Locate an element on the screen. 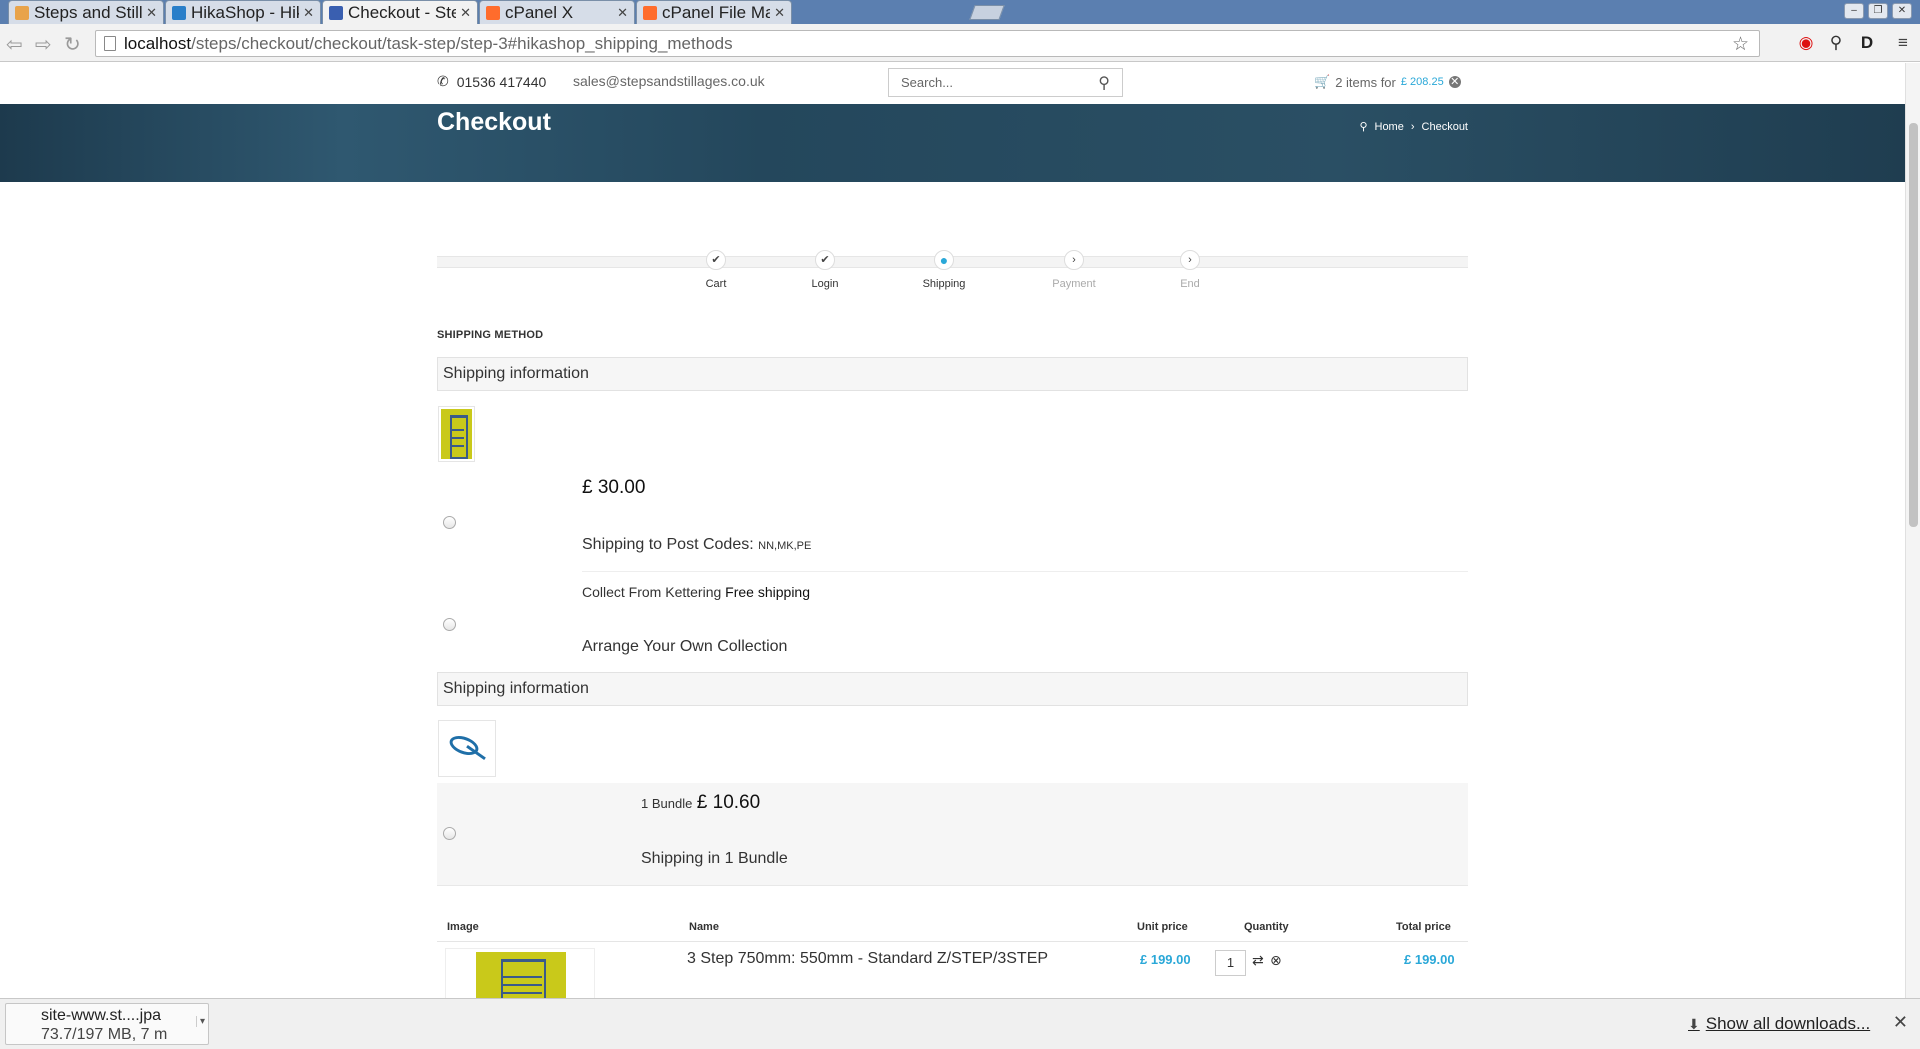 The image size is (1920, 1049). step-shipping: ● Shipping is located at coordinates (944, 270).